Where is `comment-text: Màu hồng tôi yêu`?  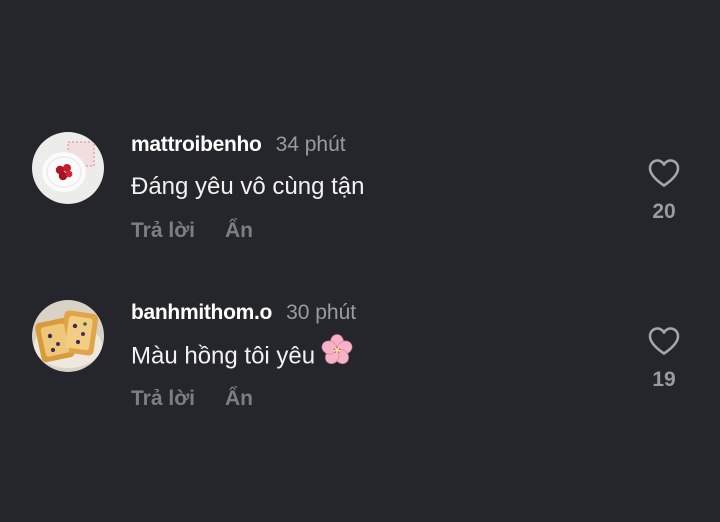
comment-text: Màu hồng tôi yêu is located at coordinates (242, 354).